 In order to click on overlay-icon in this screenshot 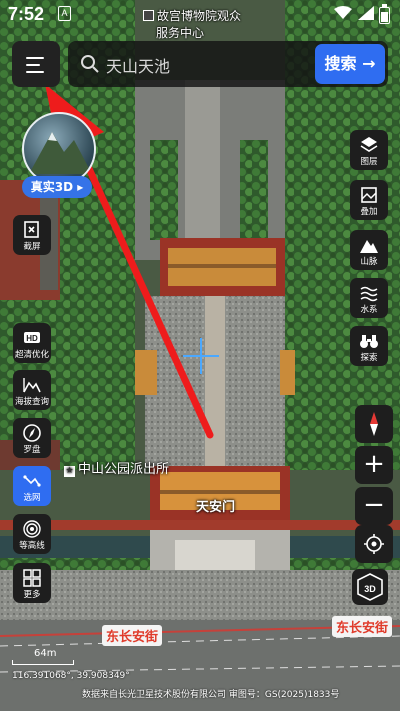, I will do `click(369, 195)`.